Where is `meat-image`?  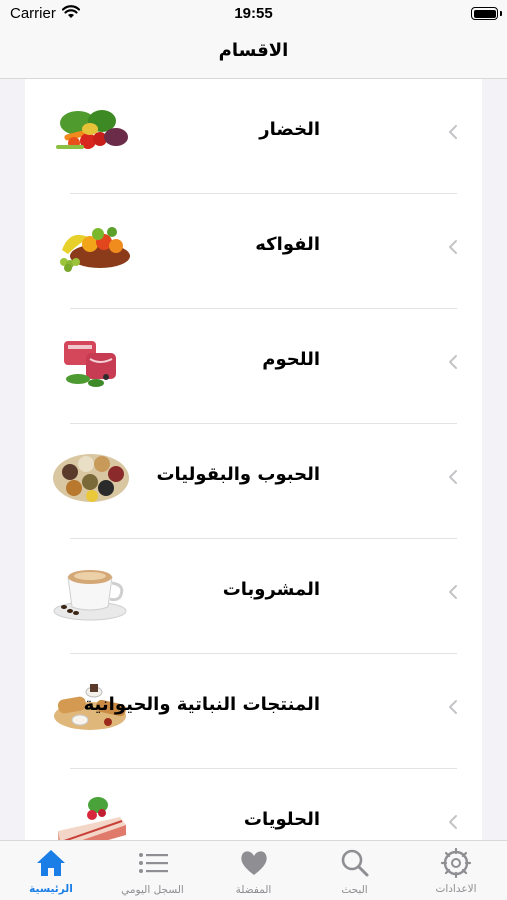 meat-image is located at coordinates (90, 364).